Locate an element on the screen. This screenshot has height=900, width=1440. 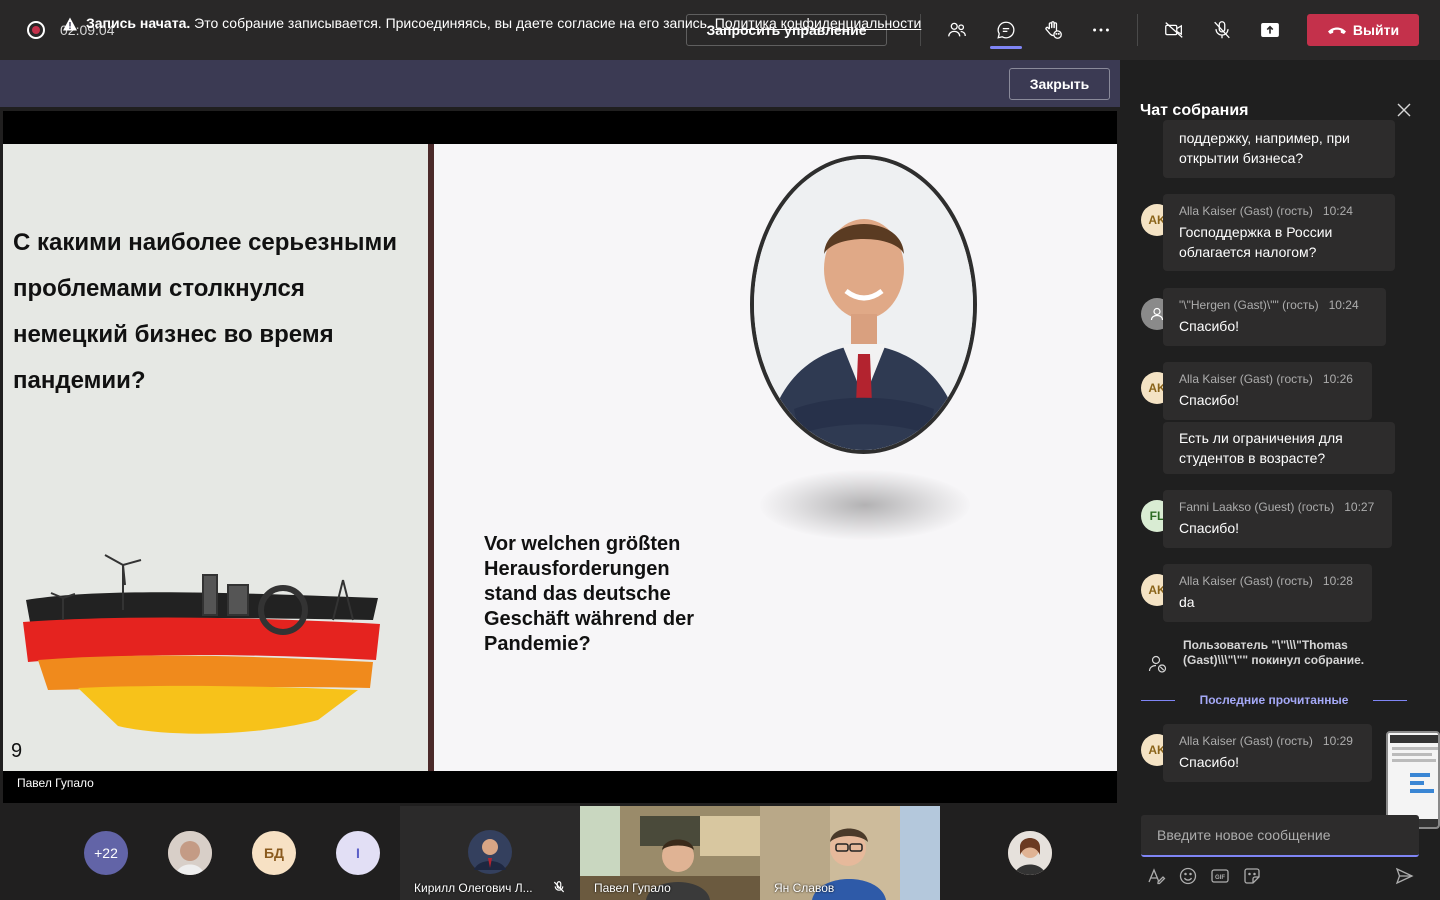
chat-active-indicator is located at coordinates (1006, 47).